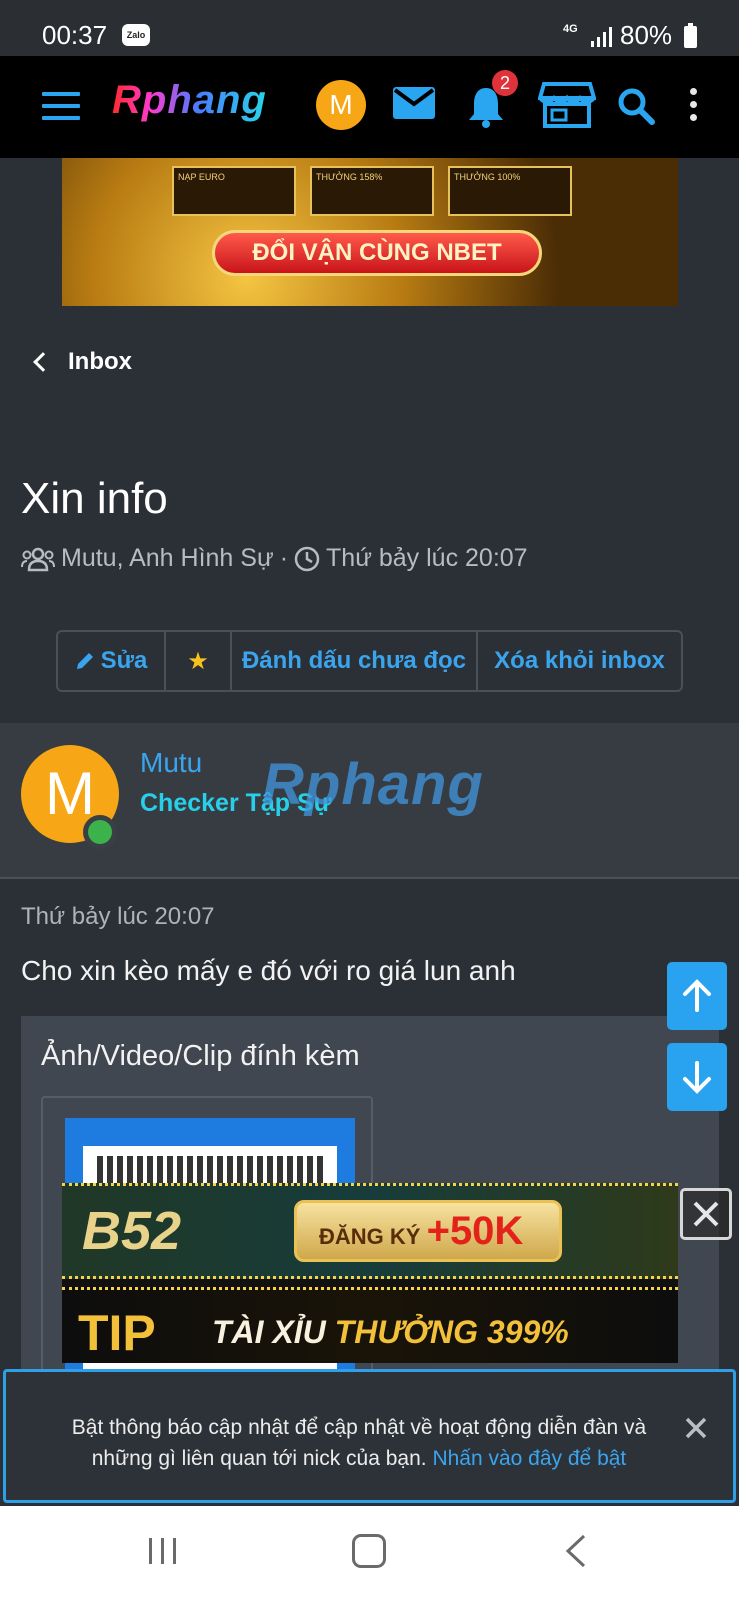  Describe the element at coordinates (355, 661) in the screenshot. I see `mark-unread-button: Đánh dấu chưa đọc` at that location.